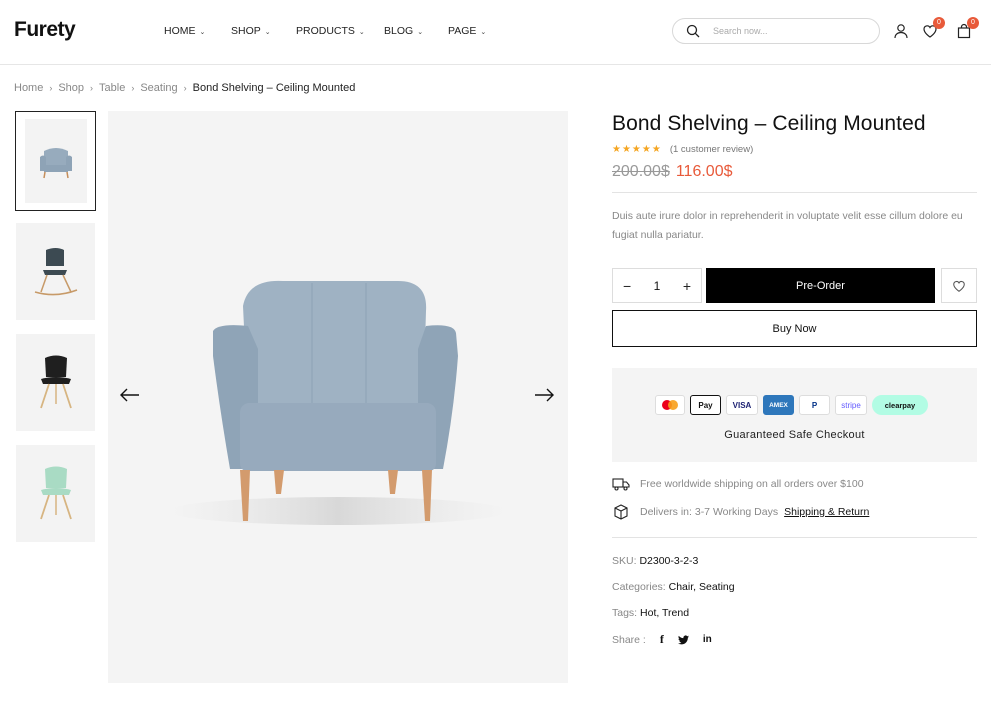 The image size is (991, 725). Describe the element at coordinates (274, 88) in the screenshot. I see `breadcrumb-current: Bond Shelving – Ceiling Mounted` at that location.